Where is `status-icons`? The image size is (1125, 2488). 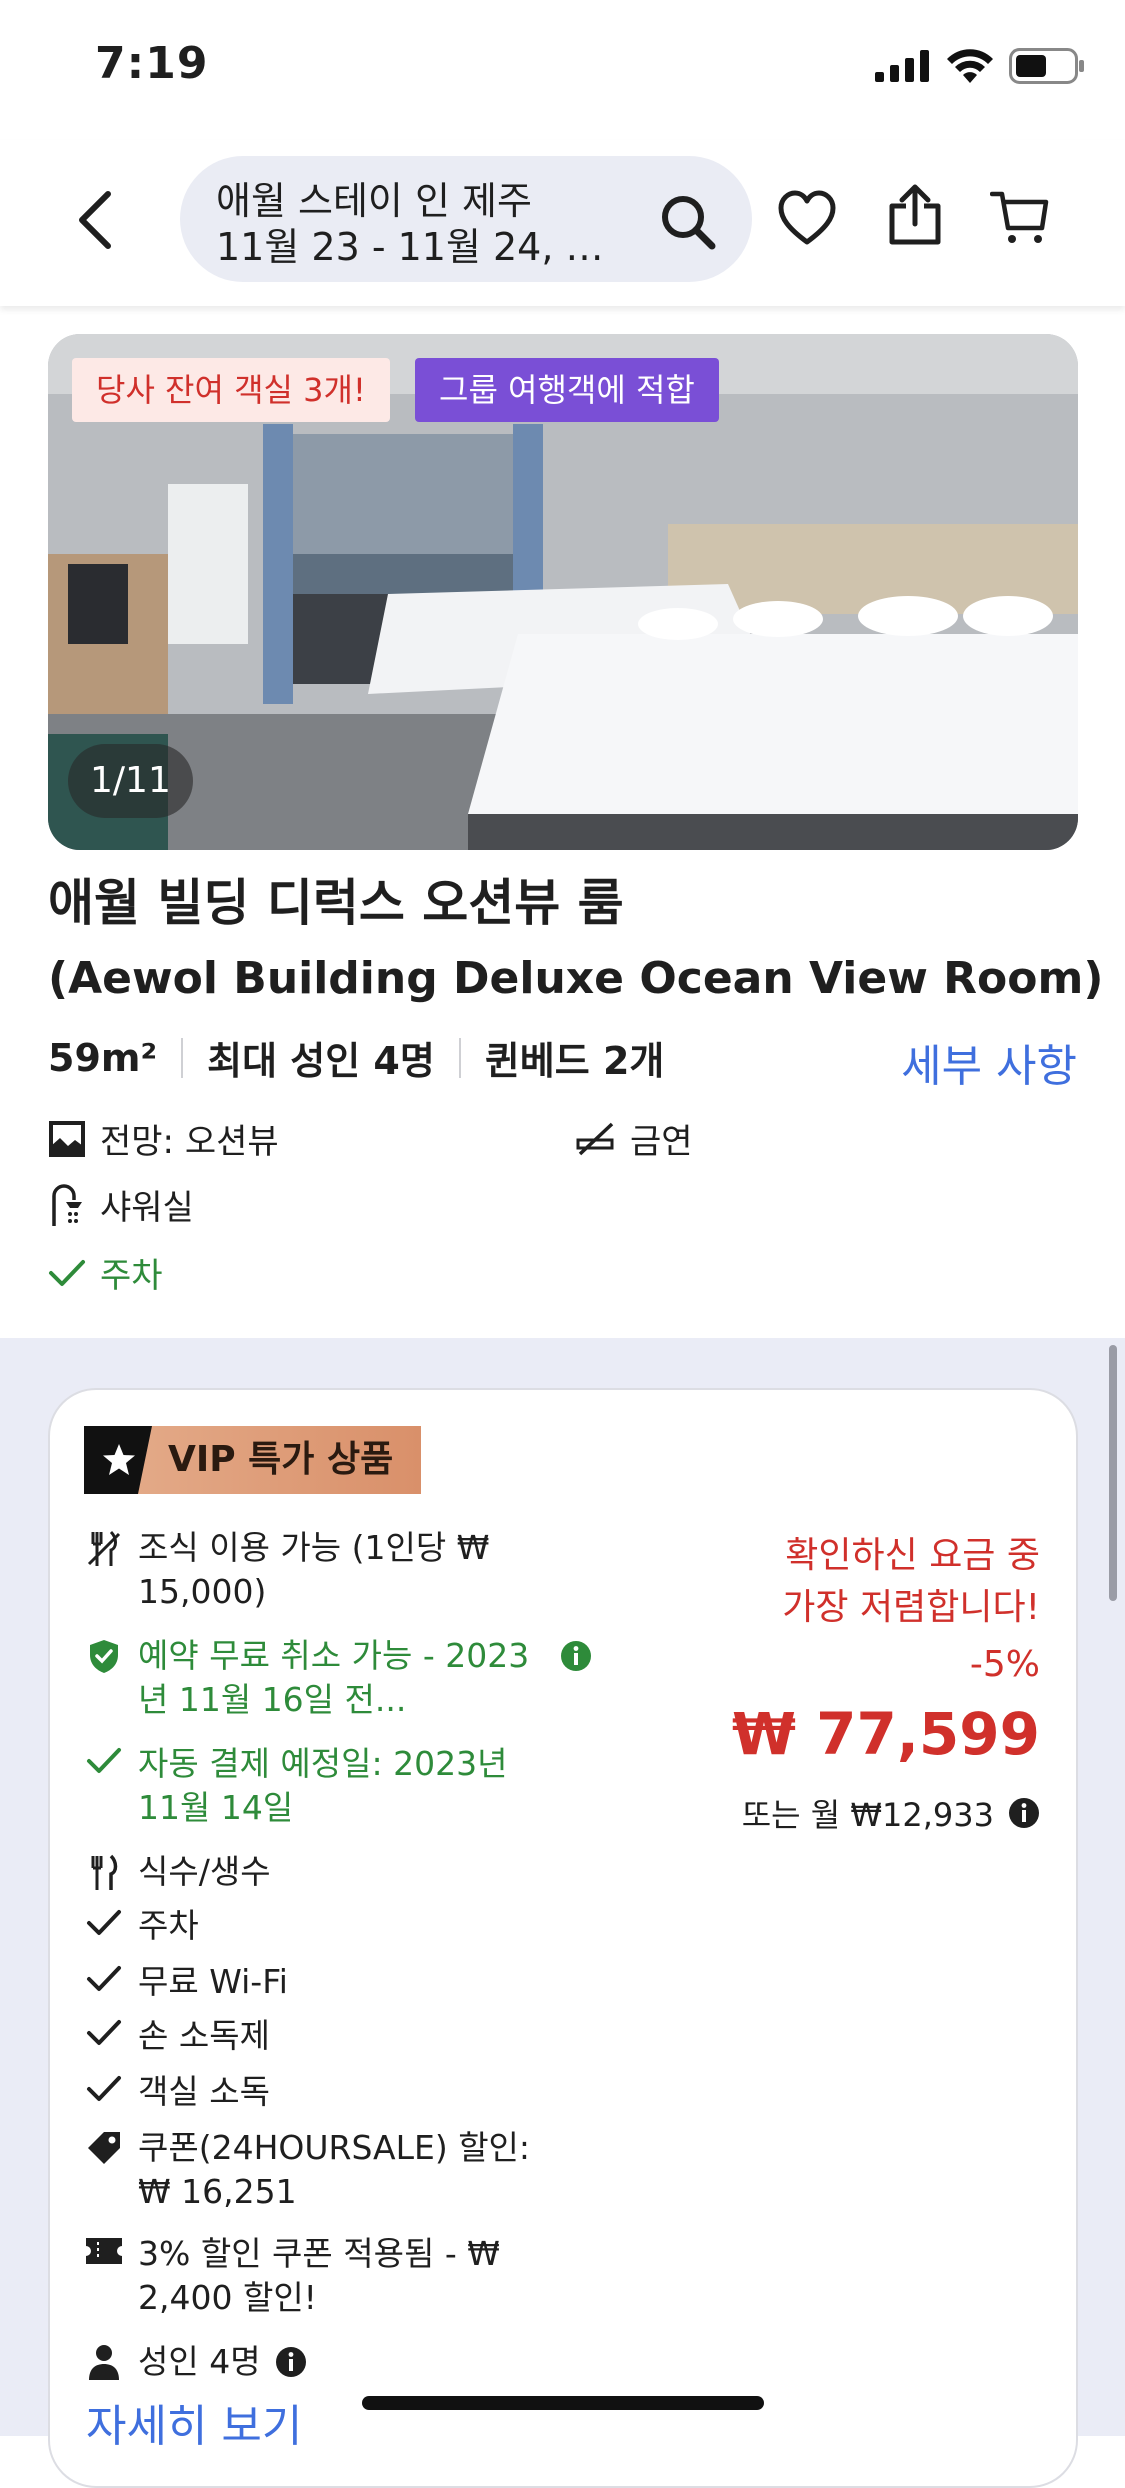
status-icons is located at coordinates (980, 66).